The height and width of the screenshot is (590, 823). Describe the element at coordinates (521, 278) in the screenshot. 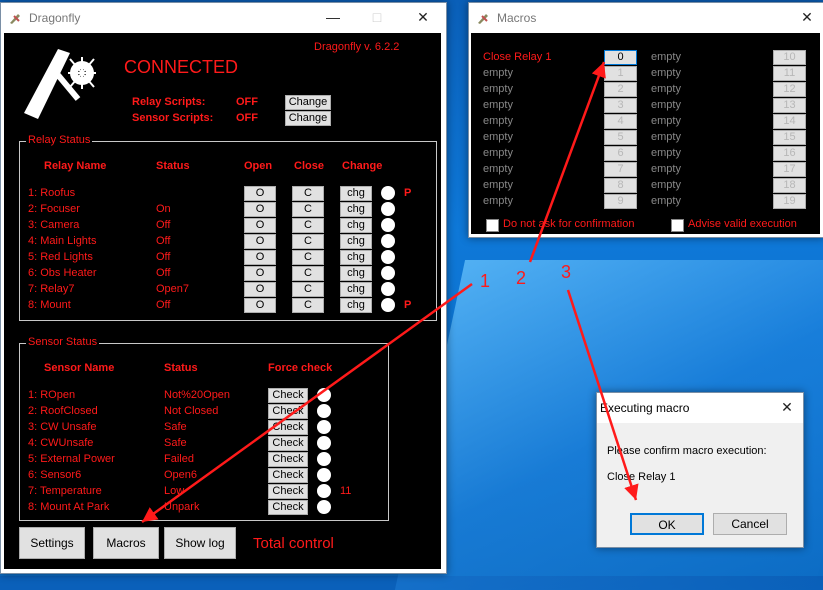

I see `step-2-label: 2` at that location.